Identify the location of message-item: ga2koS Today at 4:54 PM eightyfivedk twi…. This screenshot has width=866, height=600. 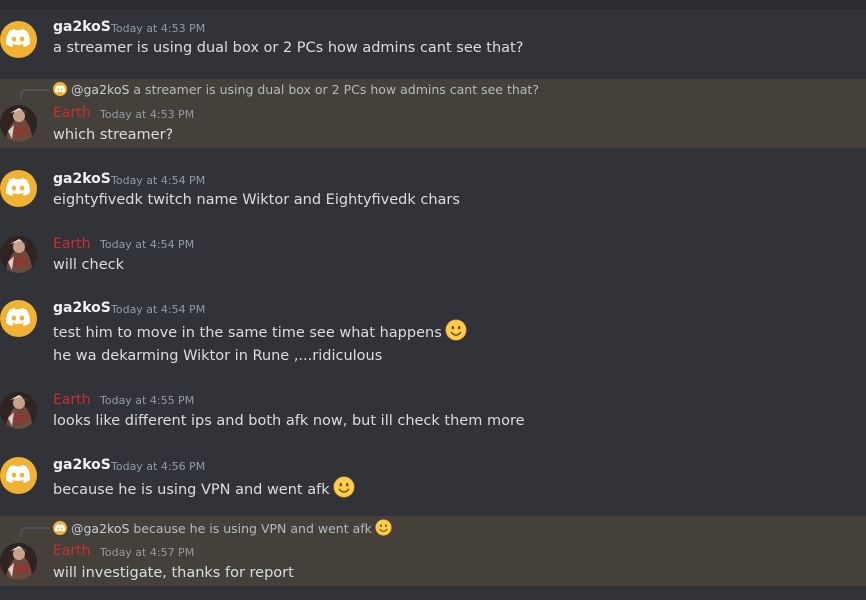
(433, 187).